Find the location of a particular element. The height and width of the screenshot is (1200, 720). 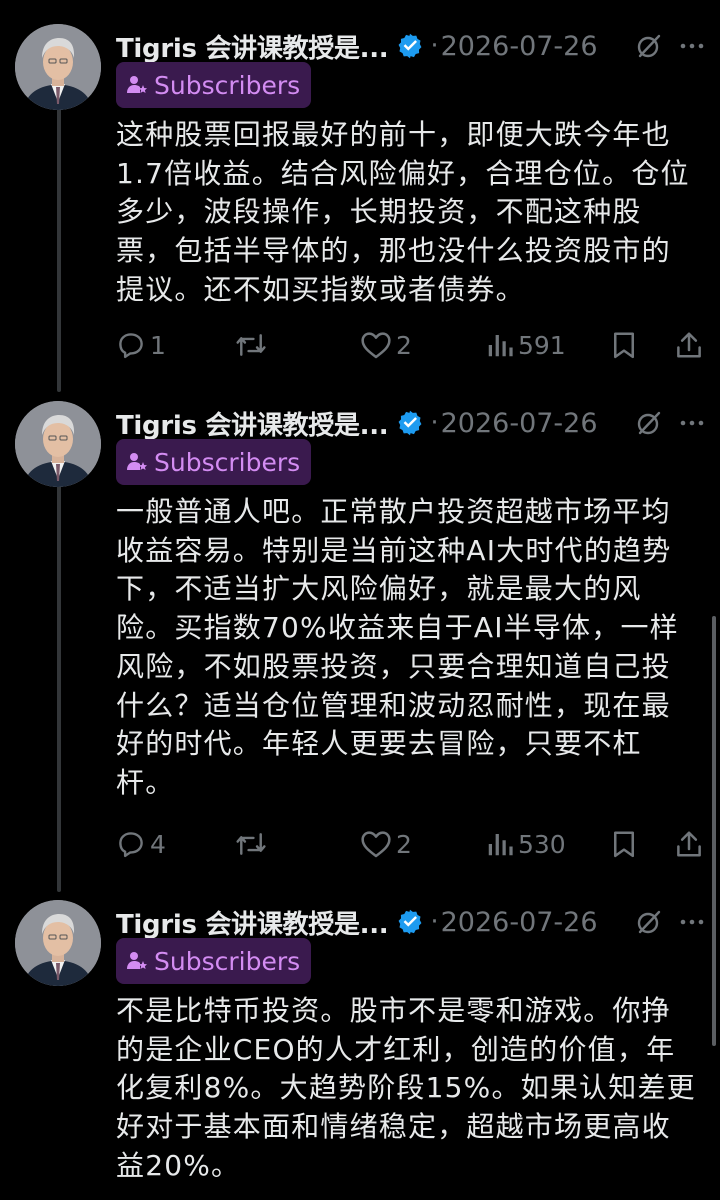

reply-button: 4 is located at coordinates (141, 844).